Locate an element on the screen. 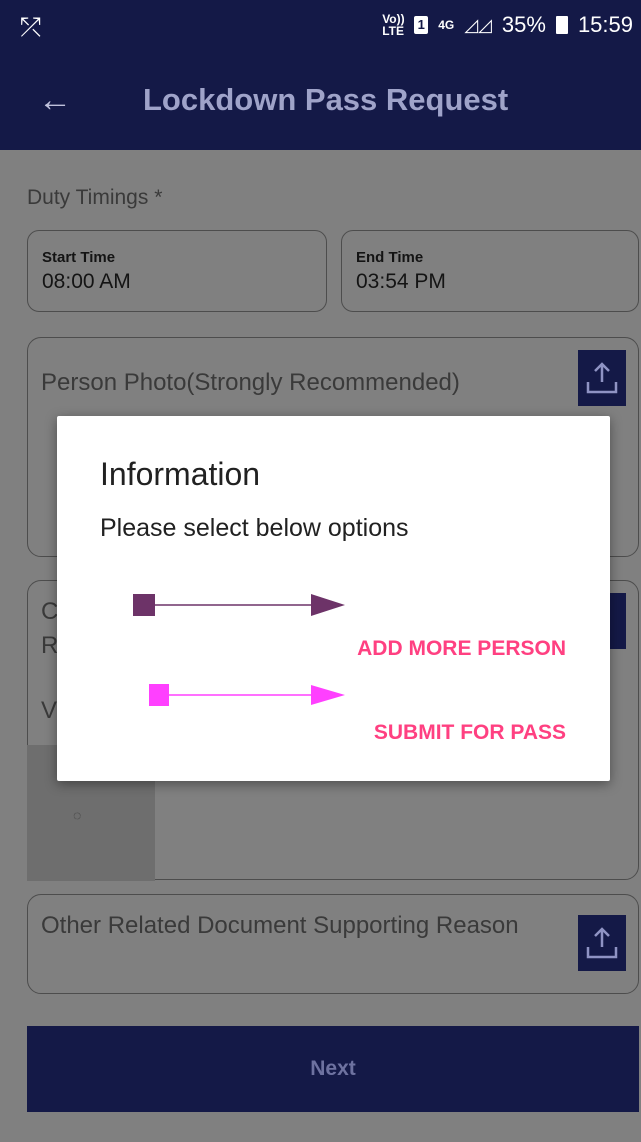 This screenshot has height=1142, width=641. loading-spinner-icon: ◌ is located at coordinates (77, 815).